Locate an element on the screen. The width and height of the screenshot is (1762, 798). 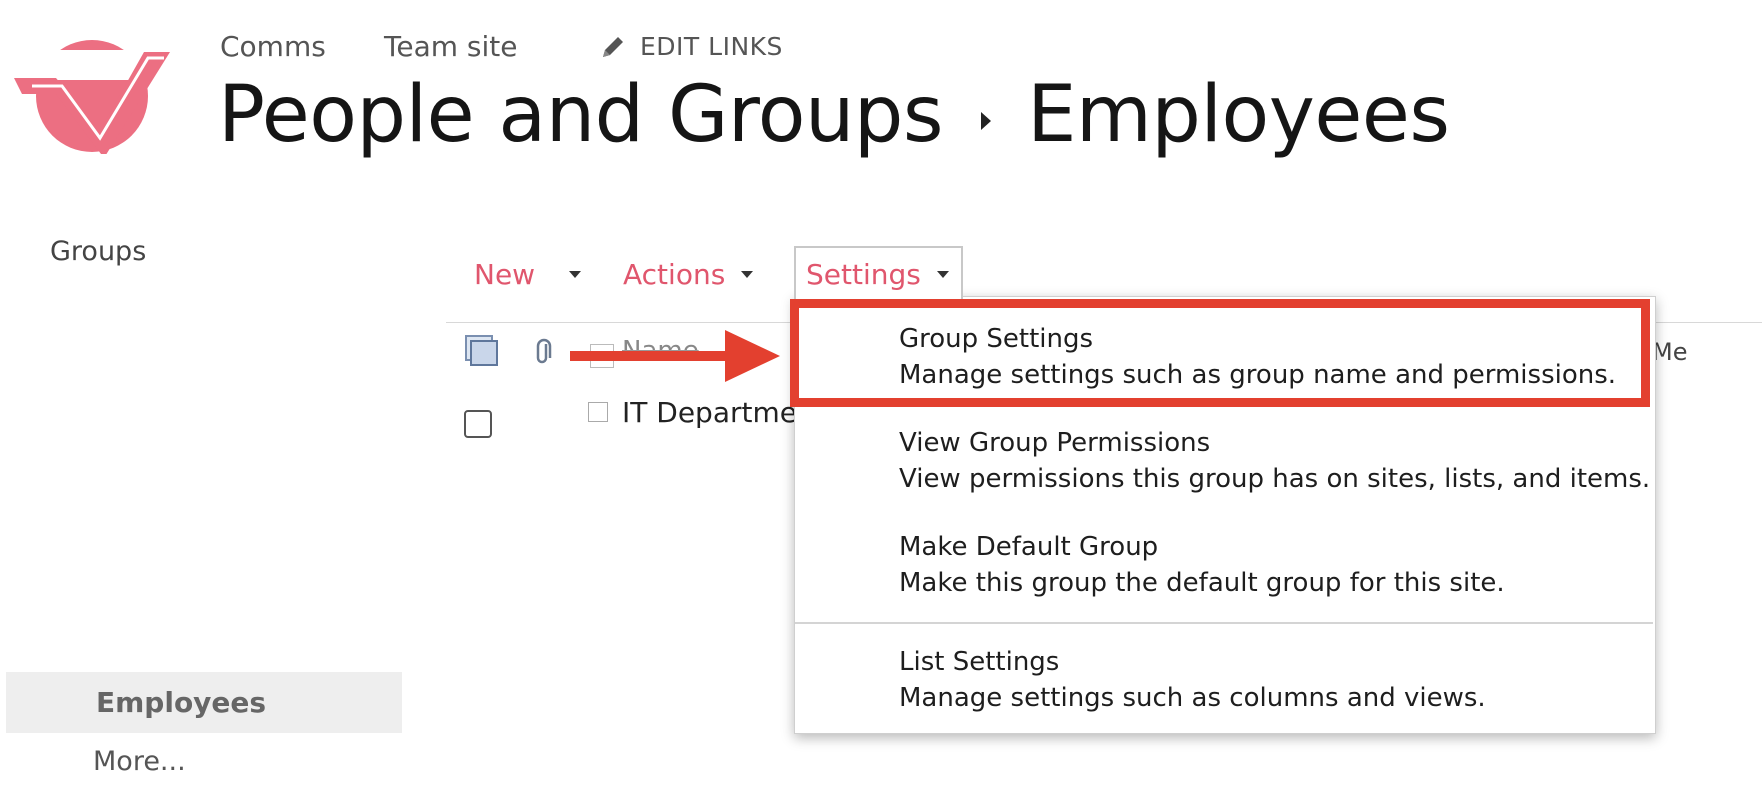
settings-menu-button: Settings is located at coordinates (878, 273).